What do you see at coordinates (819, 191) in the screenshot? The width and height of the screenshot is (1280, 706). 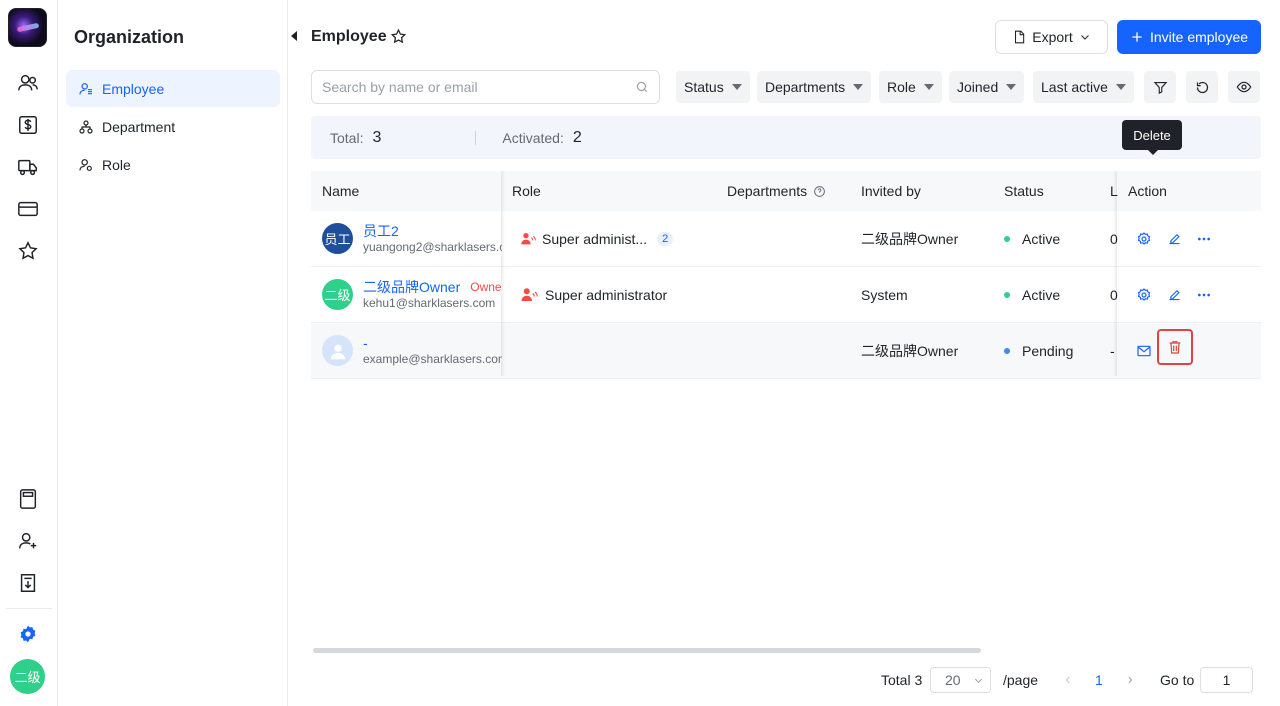 I see `help-icon` at bounding box center [819, 191].